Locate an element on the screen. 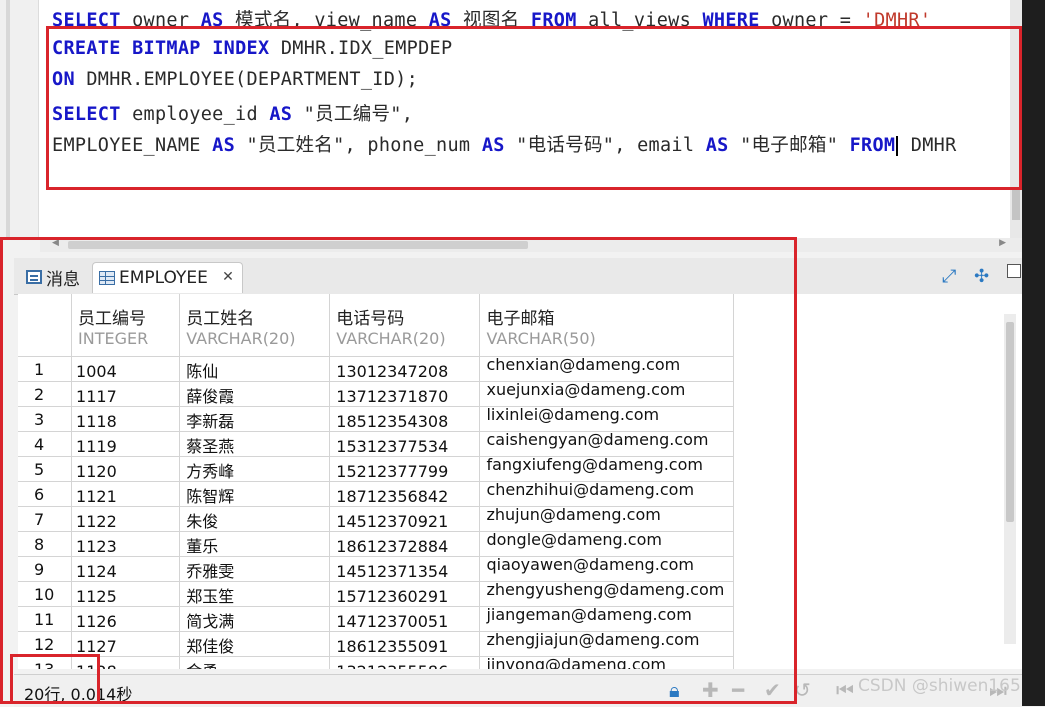 This screenshot has height=707, width=1045. phone-cell: 13212355586 is located at coordinates (405, 662).